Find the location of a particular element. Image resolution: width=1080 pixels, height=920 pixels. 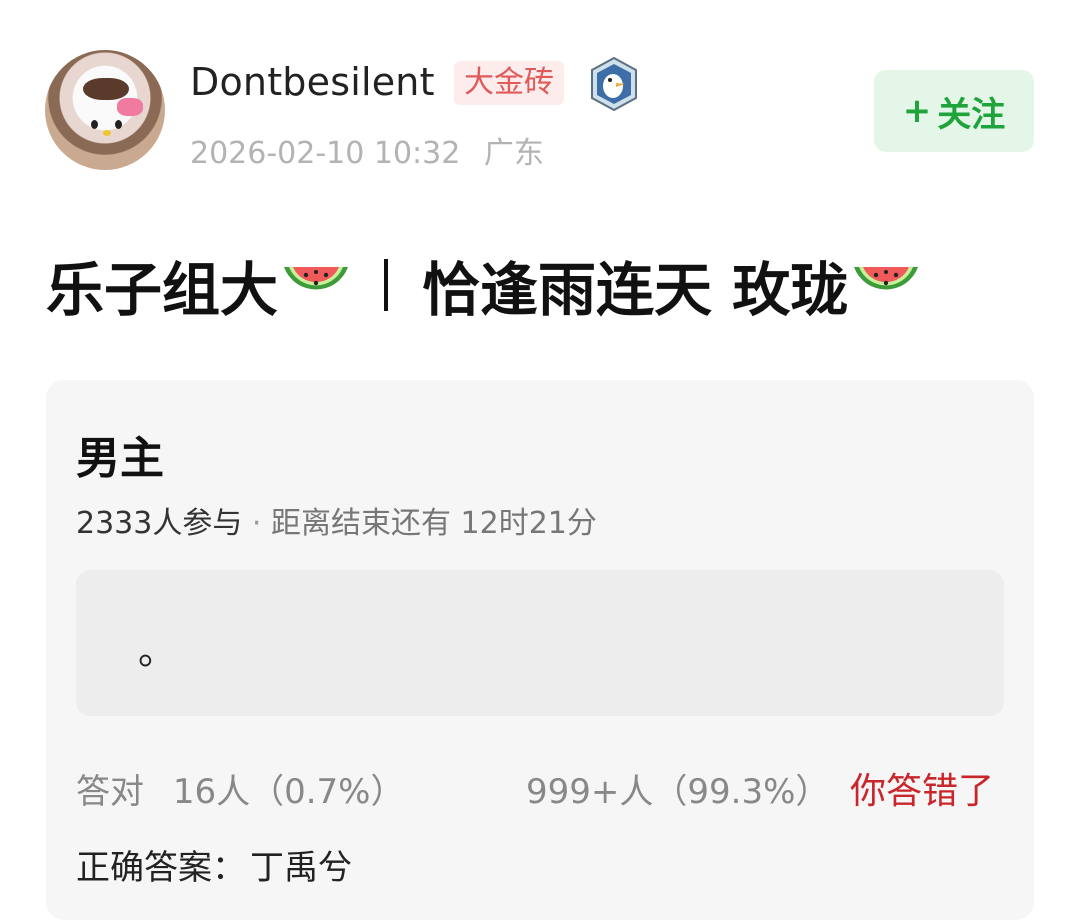

post-title: 乐子组大 恰逢雨连天 玫珑 is located at coordinates (485, 285).